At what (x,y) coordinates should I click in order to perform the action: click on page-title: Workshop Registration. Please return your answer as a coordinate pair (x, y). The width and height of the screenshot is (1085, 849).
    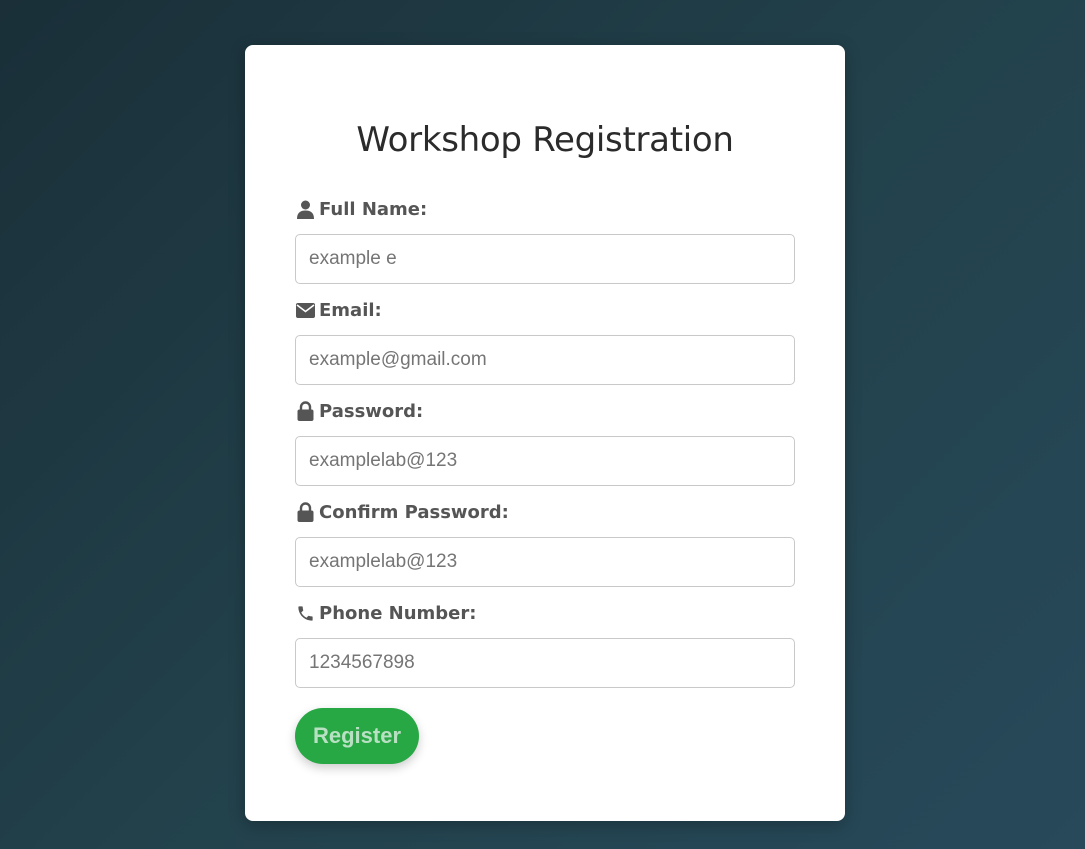
    Looking at the image, I should click on (545, 140).